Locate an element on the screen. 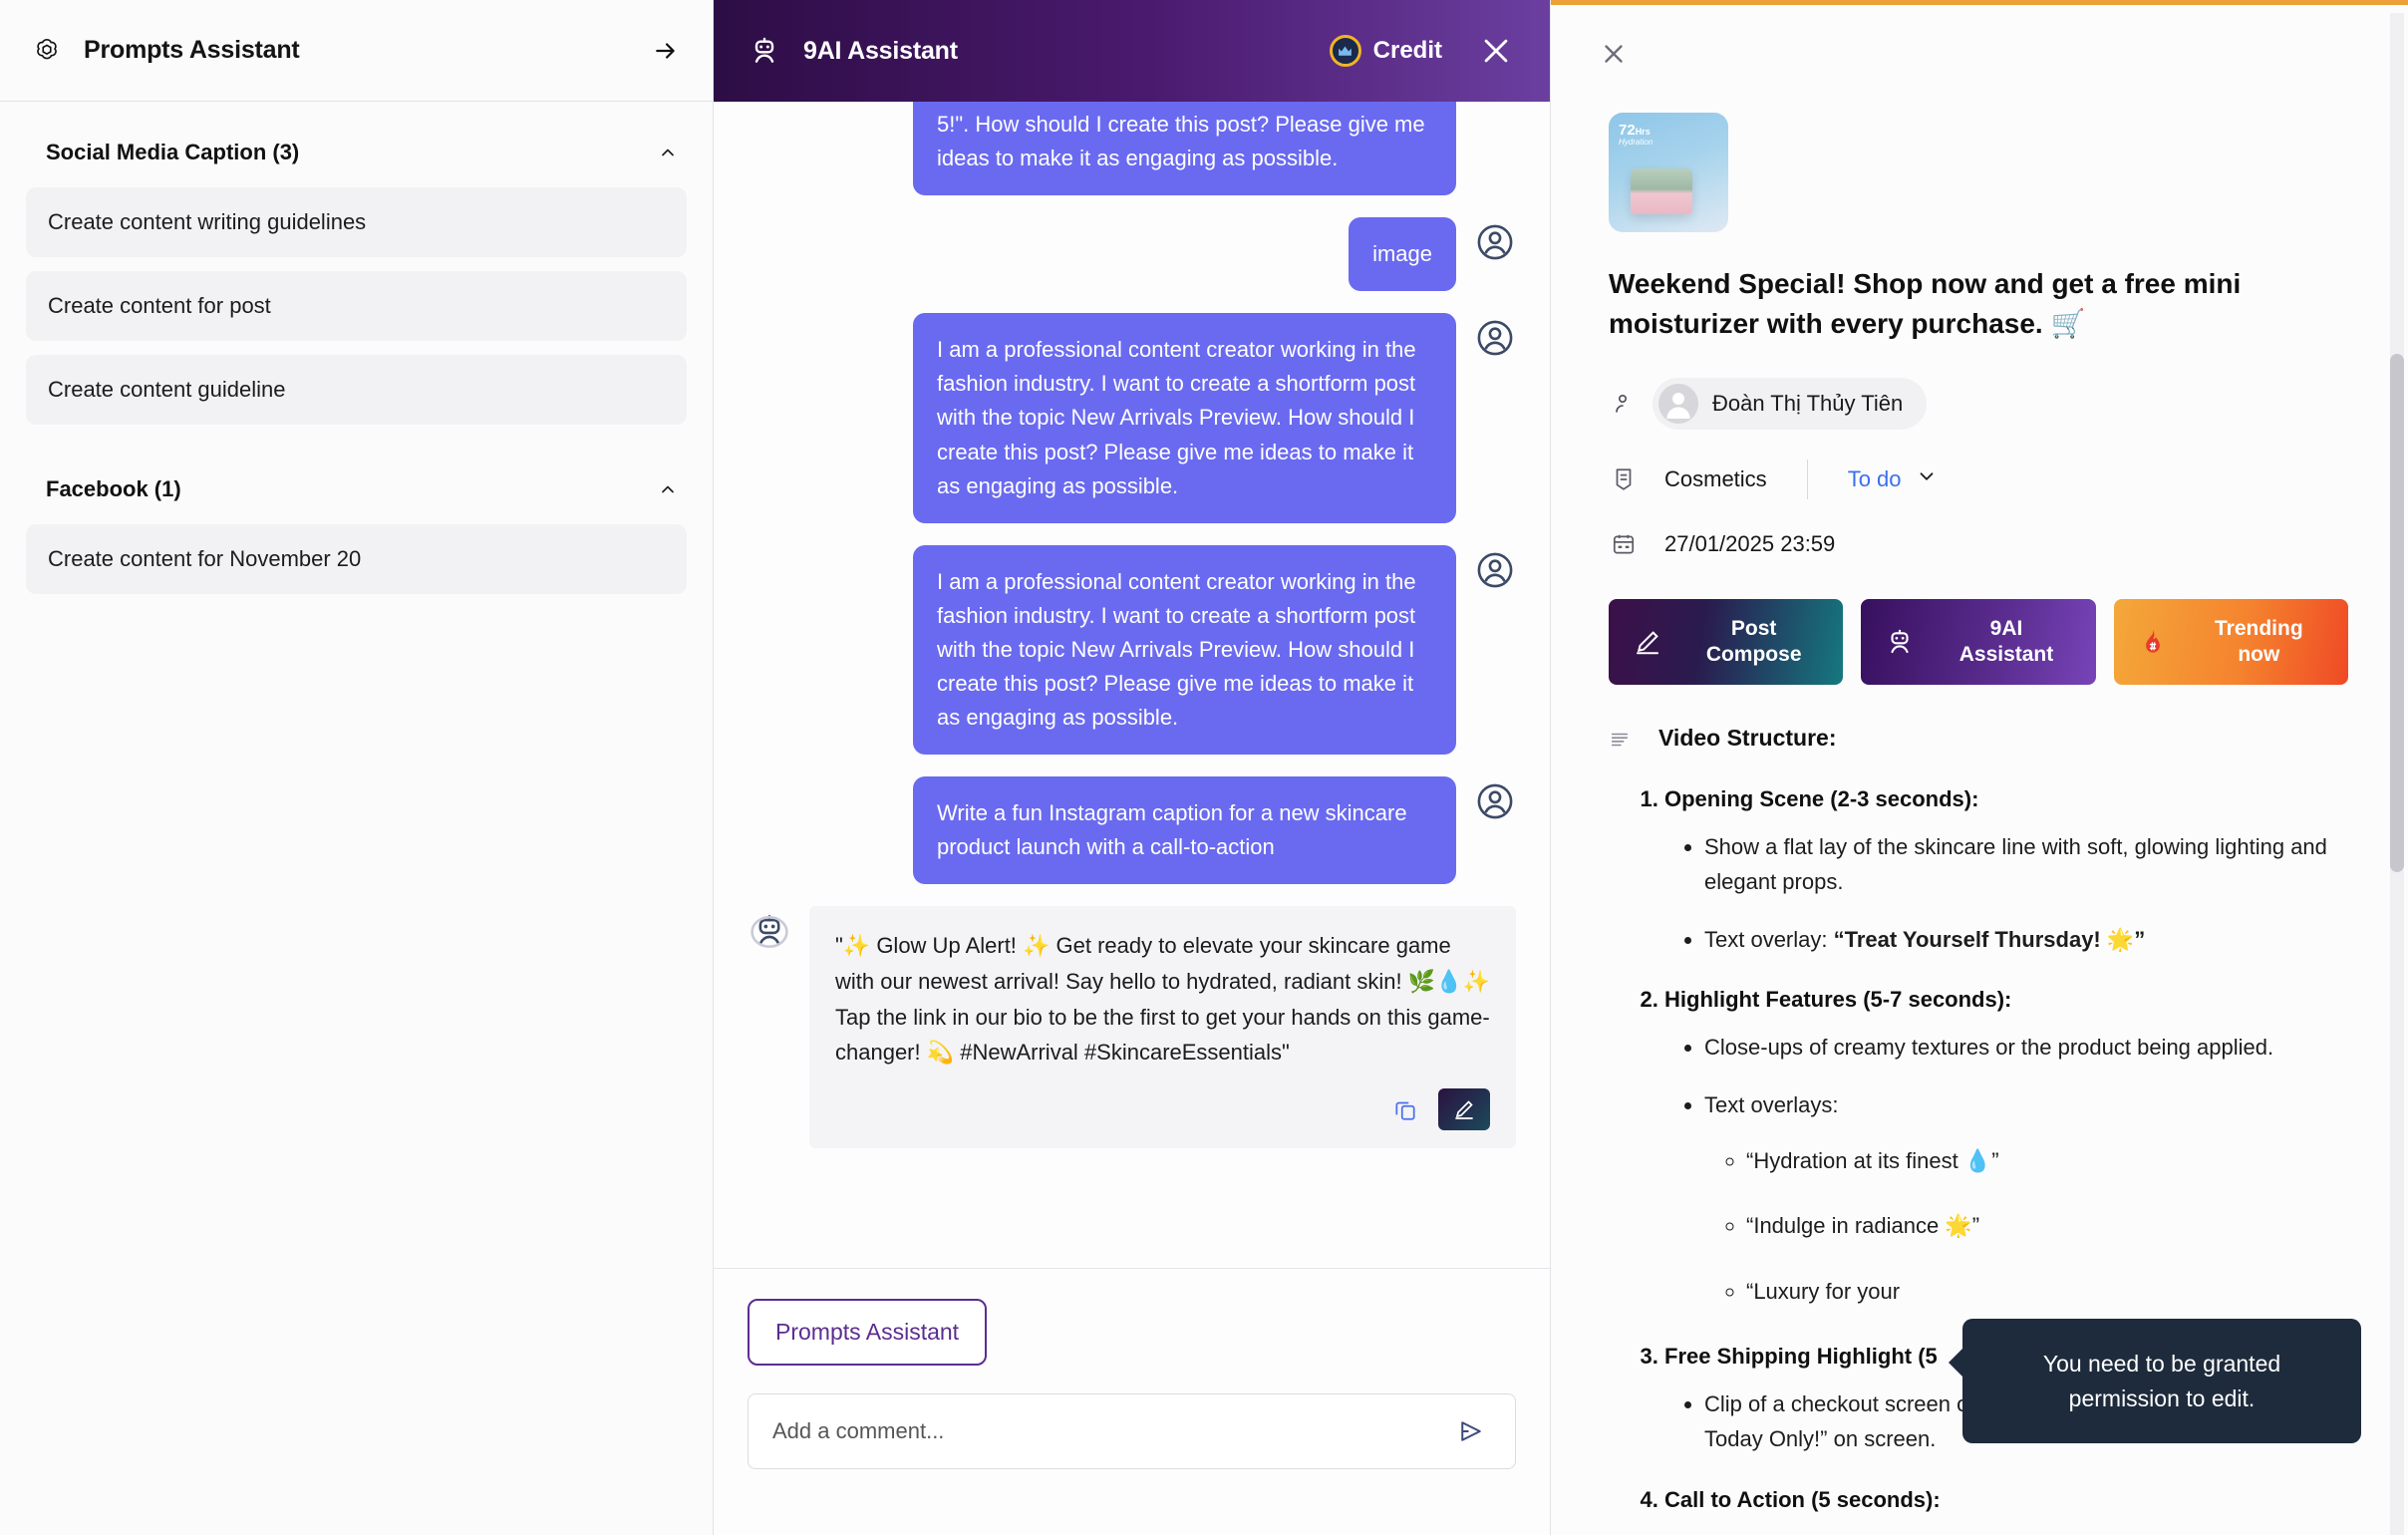  post-compose-button: Post Compose is located at coordinates (1726, 641).